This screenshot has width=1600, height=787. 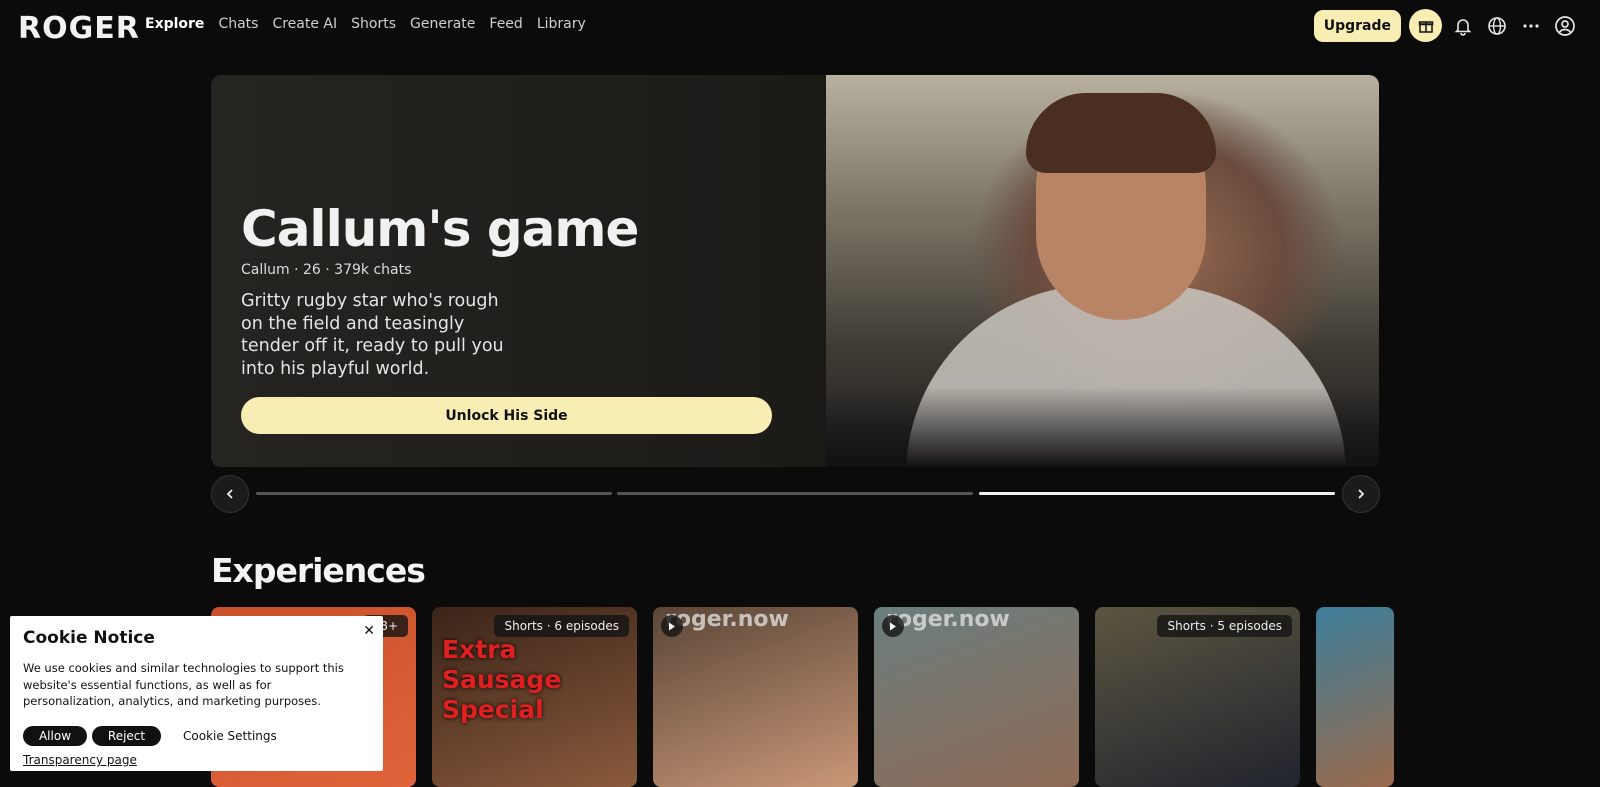 I want to click on header-actions: Upgrade, so click(x=1445, y=25).